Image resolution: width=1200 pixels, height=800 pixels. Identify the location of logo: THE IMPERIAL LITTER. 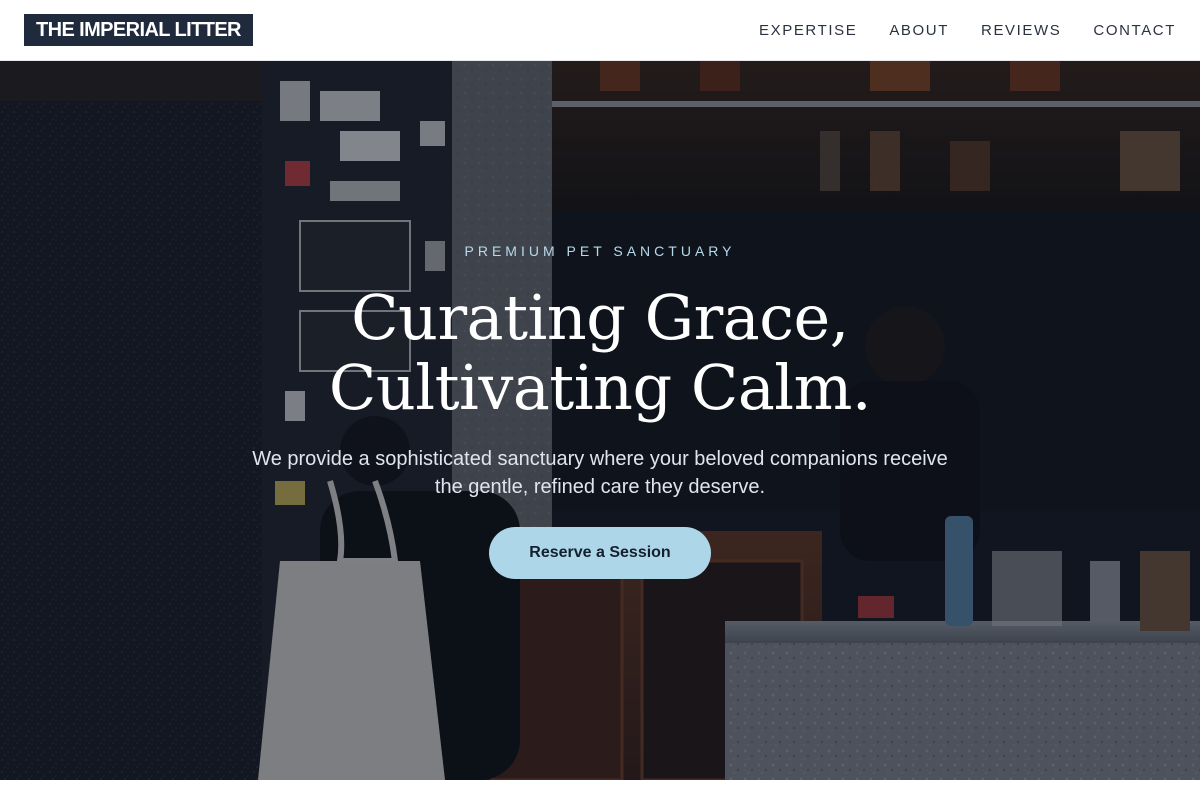
(138, 30).